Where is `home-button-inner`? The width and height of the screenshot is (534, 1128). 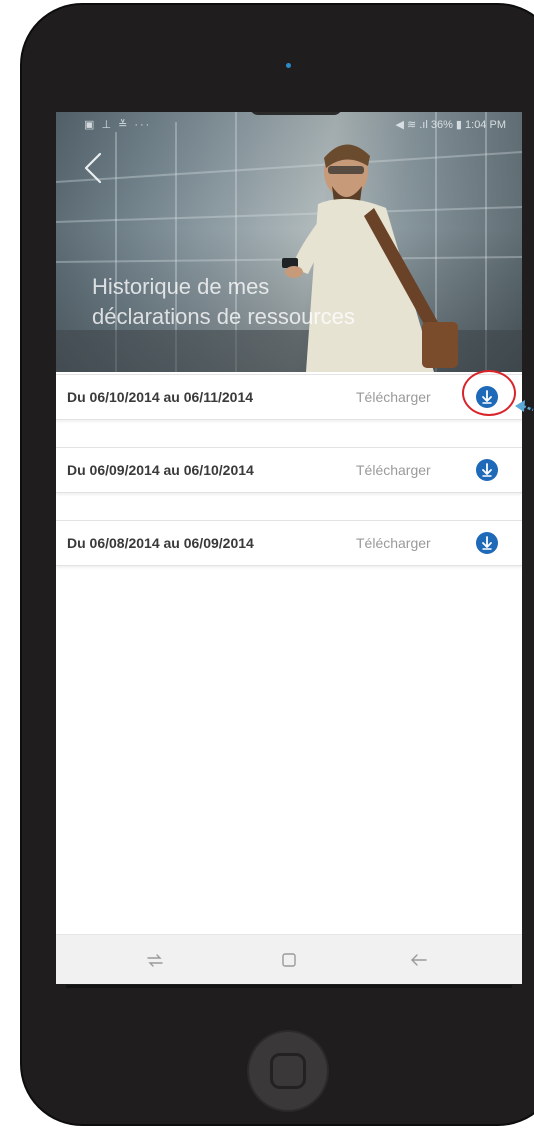 home-button-inner is located at coordinates (288, 1071).